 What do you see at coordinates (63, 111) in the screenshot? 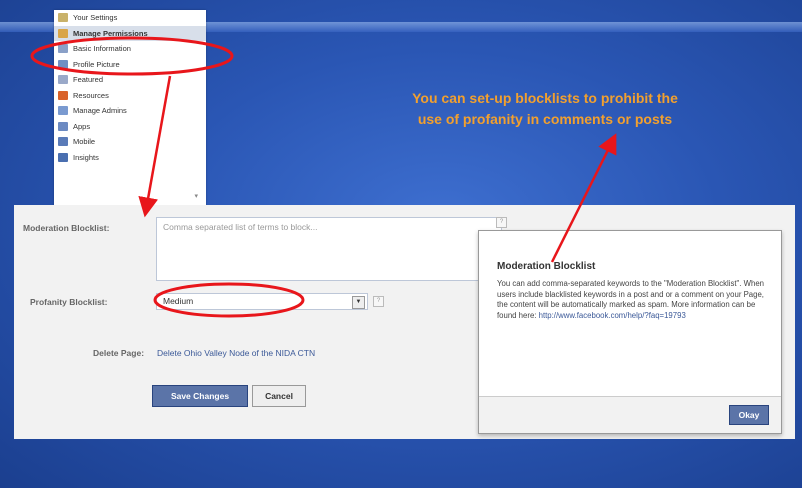
I see `admins-icon` at bounding box center [63, 111].